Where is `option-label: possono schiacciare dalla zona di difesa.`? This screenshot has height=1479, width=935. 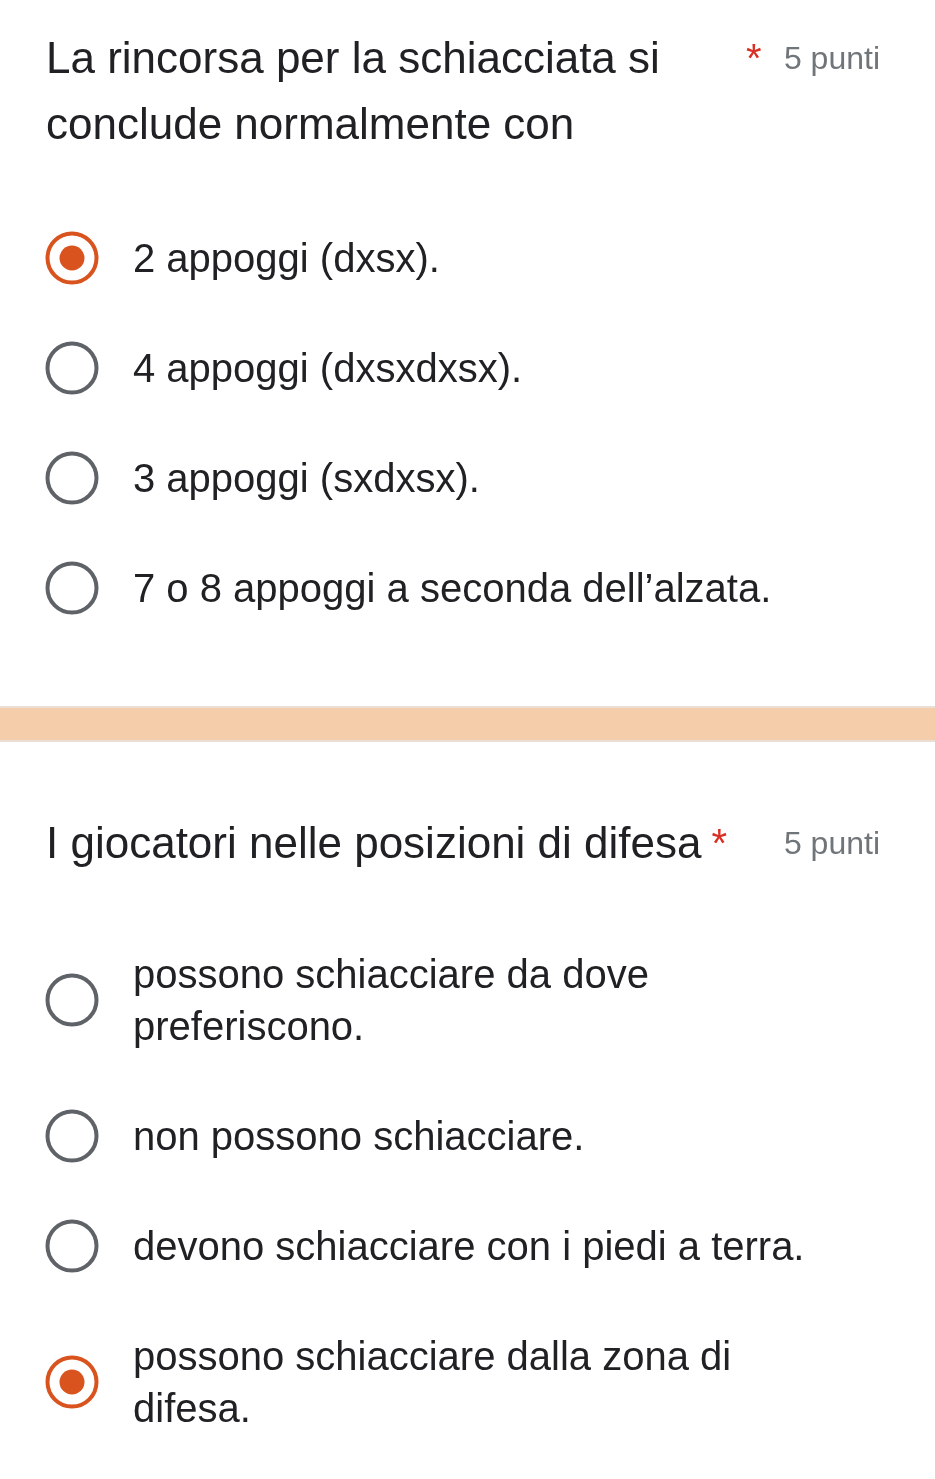 option-label: possono schiacciare dalla zona di difesa. is located at coordinates (433, 1382).